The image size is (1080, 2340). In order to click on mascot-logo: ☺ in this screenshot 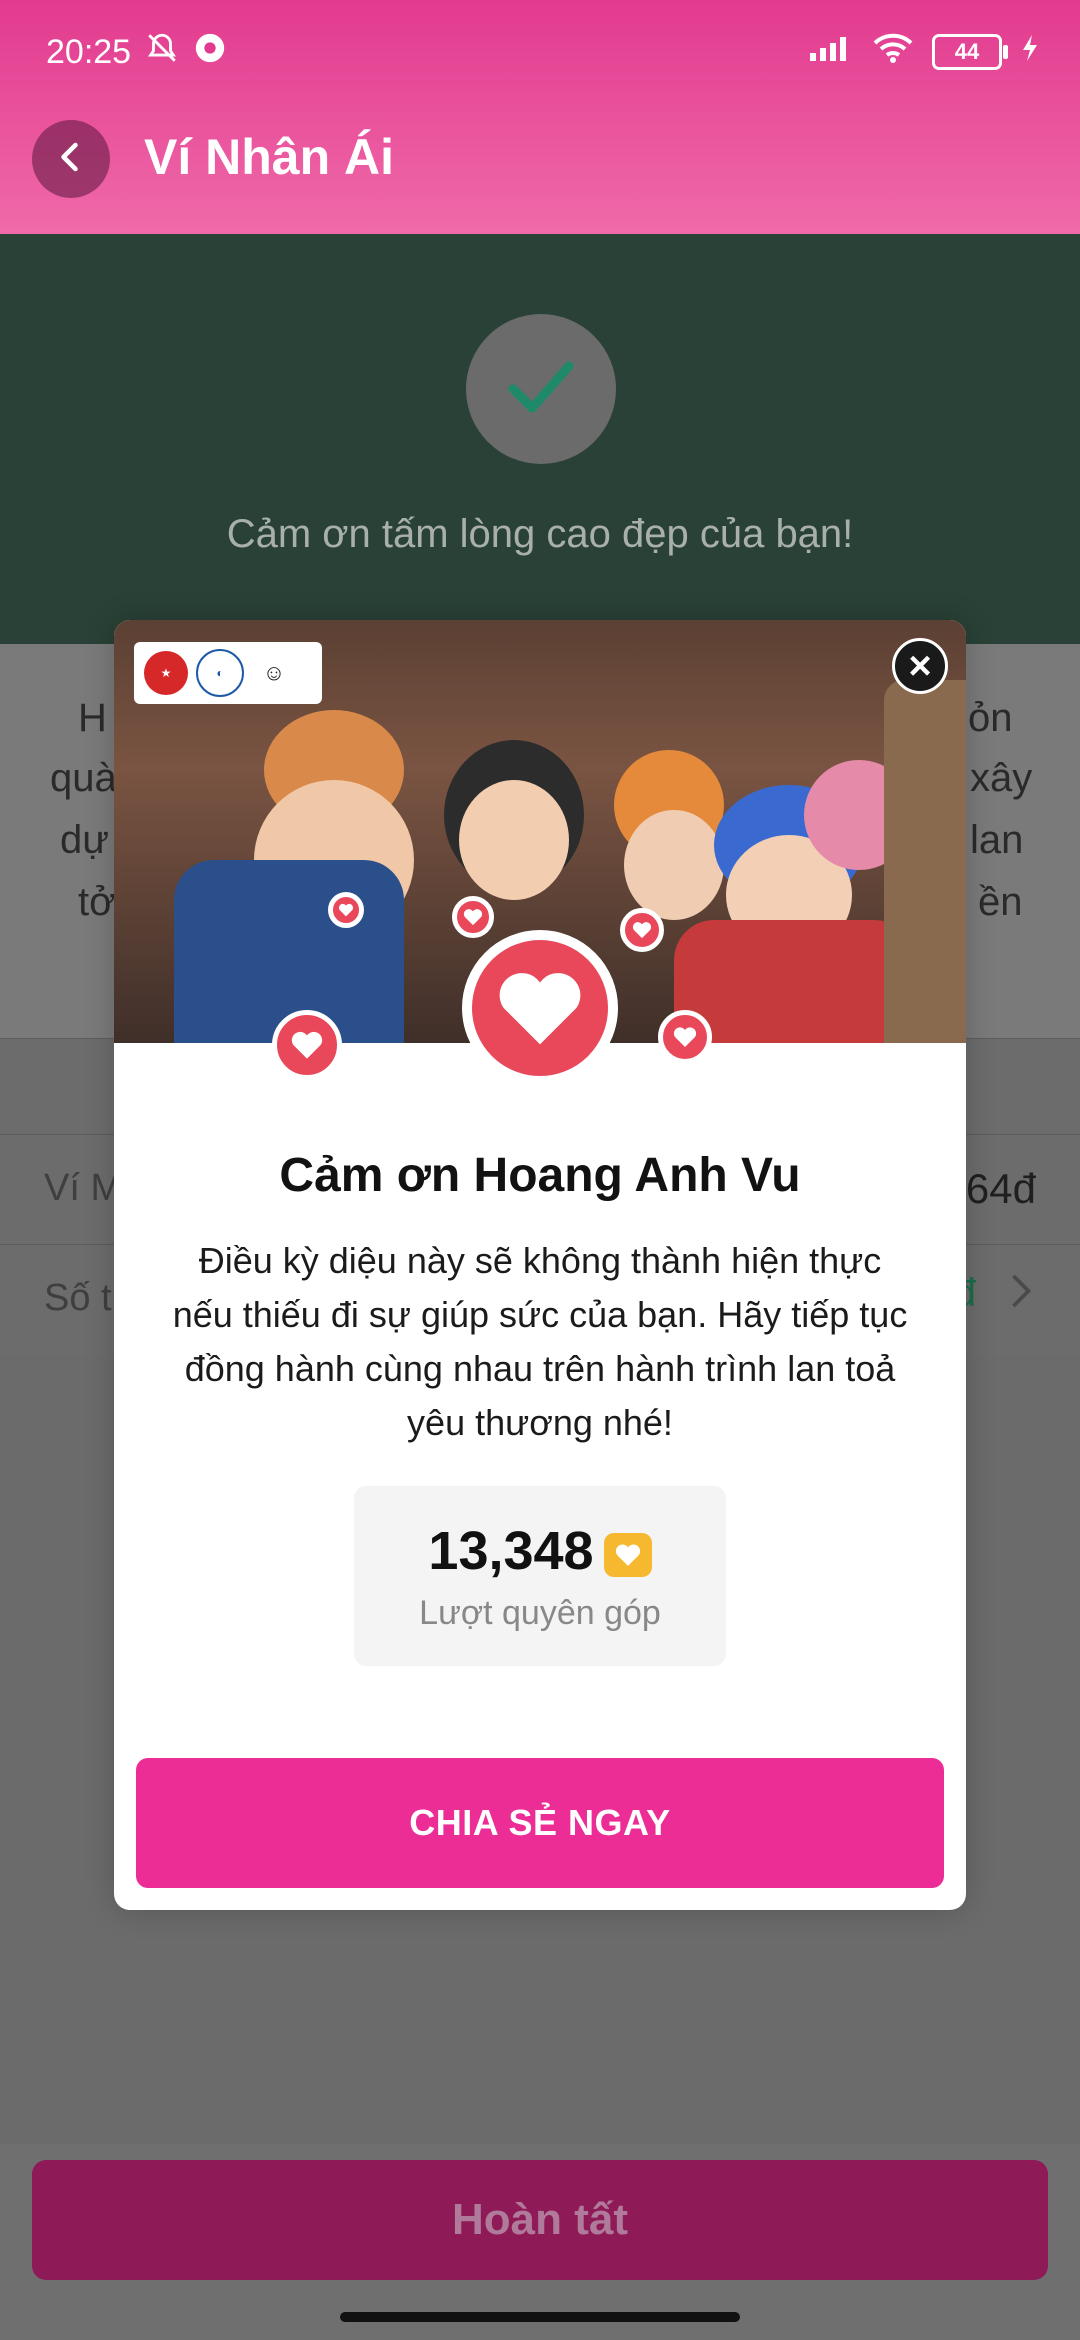, I will do `click(274, 673)`.